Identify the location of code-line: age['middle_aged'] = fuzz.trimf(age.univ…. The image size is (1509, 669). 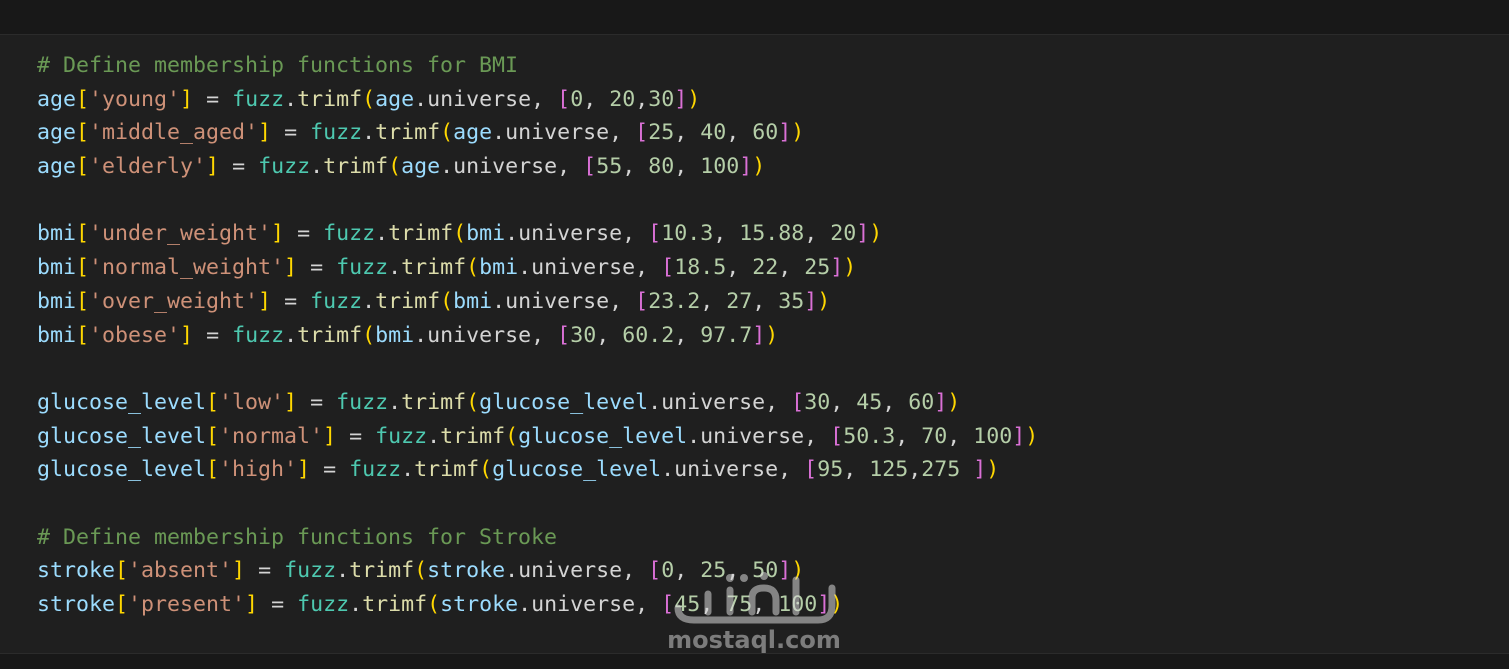
(773, 133).